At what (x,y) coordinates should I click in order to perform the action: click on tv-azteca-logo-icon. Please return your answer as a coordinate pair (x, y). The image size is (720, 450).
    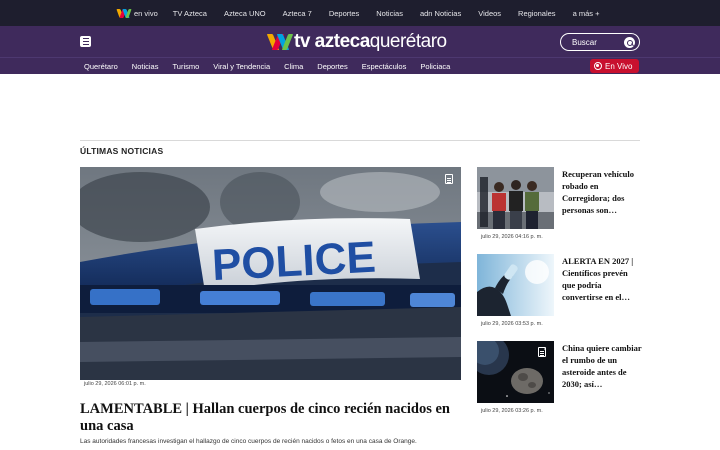
    Looking at the image, I should click on (124, 13).